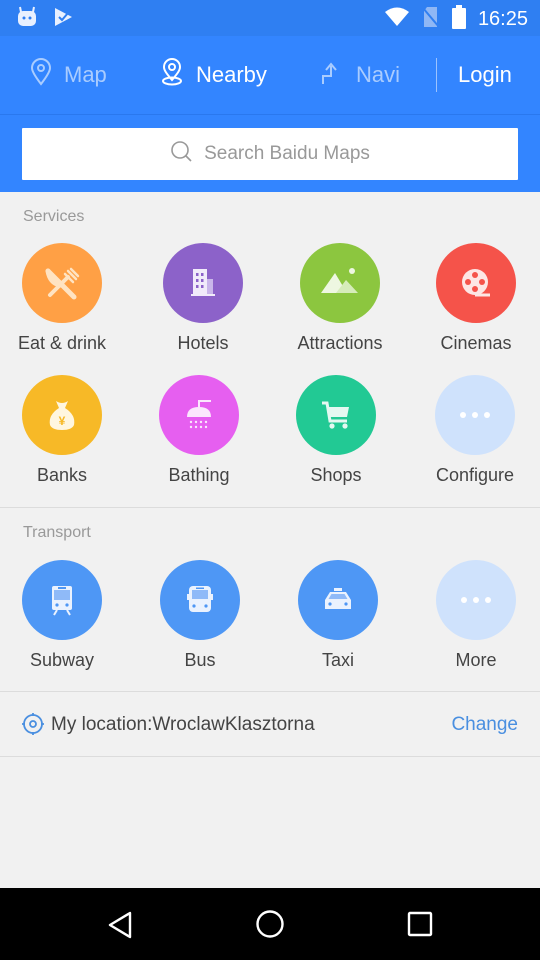 The image size is (540, 960). What do you see at coordinates (199, 415) in the screenshot?
I see `shower-icon` at bounding box center [199, 415].